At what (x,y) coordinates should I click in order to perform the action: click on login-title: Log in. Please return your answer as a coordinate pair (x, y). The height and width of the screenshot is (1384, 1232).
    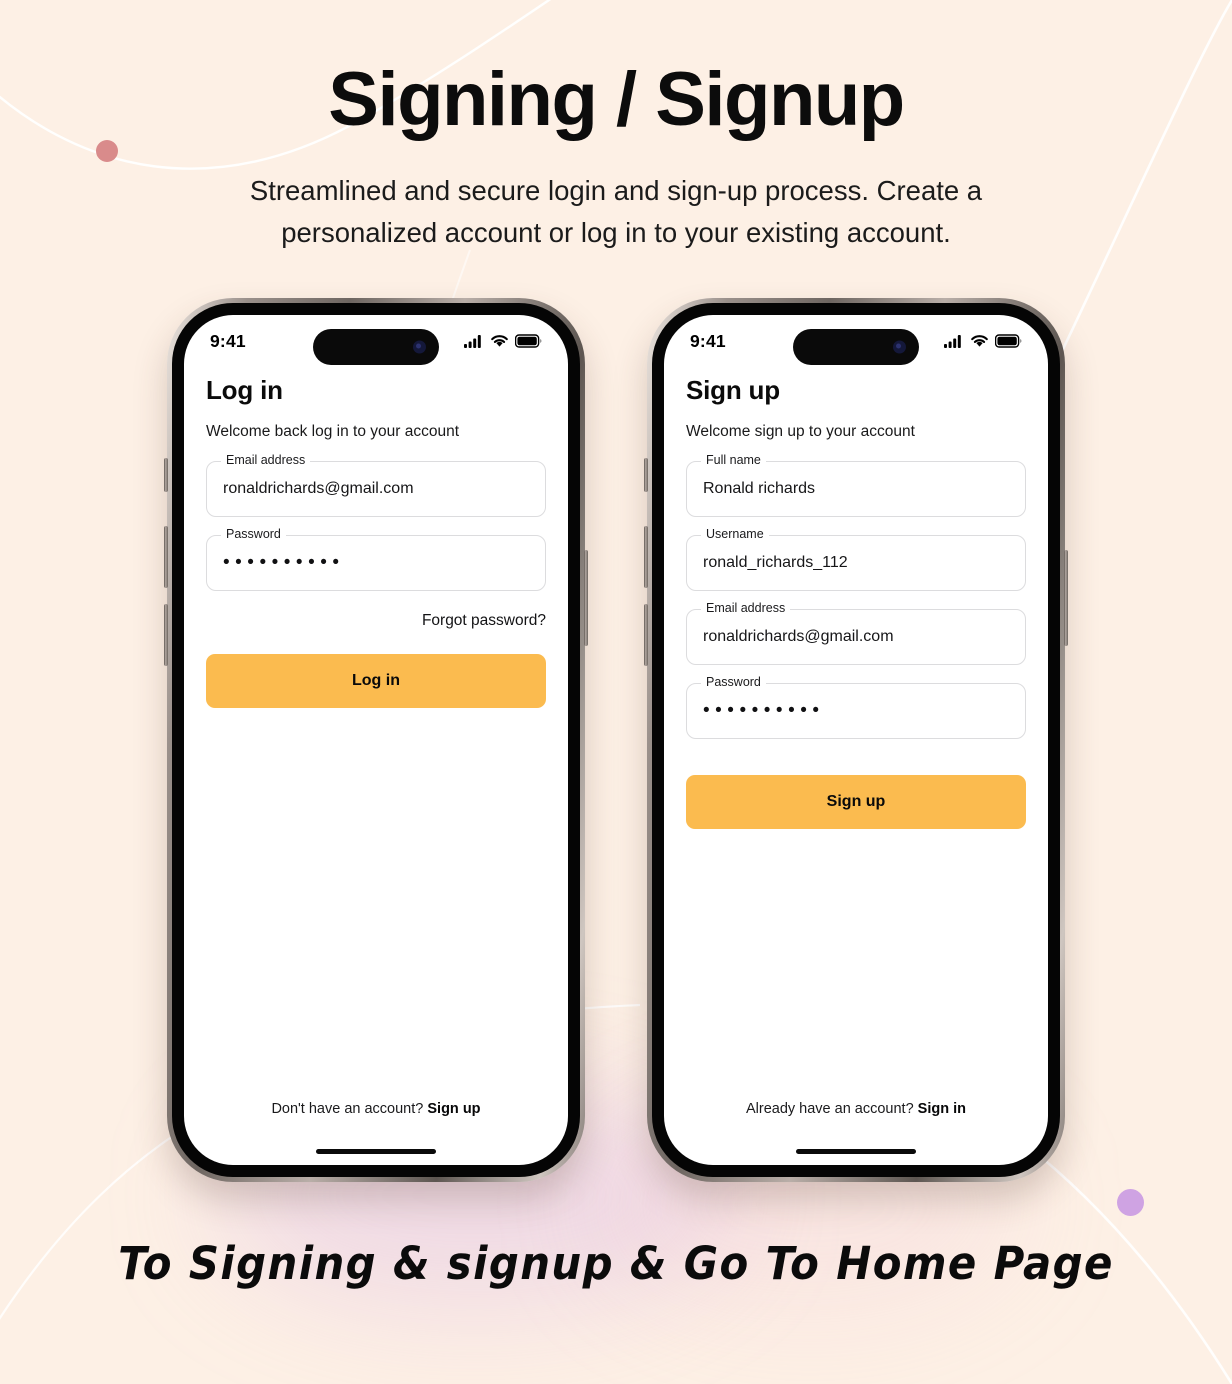
    Looking at the image, I should click on (244, 390).